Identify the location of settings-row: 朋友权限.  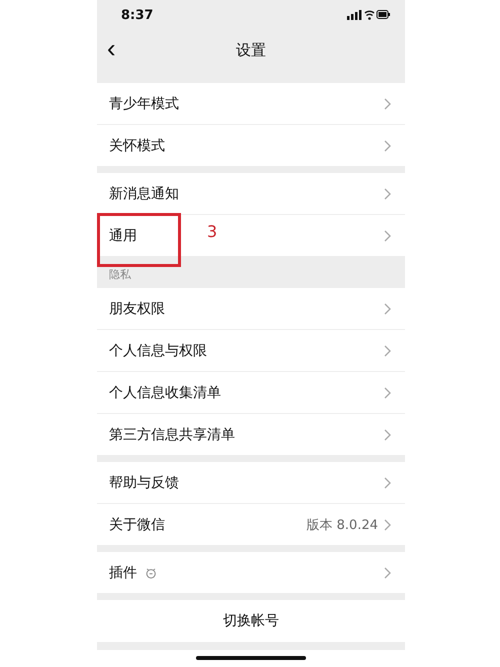
(251, 309).